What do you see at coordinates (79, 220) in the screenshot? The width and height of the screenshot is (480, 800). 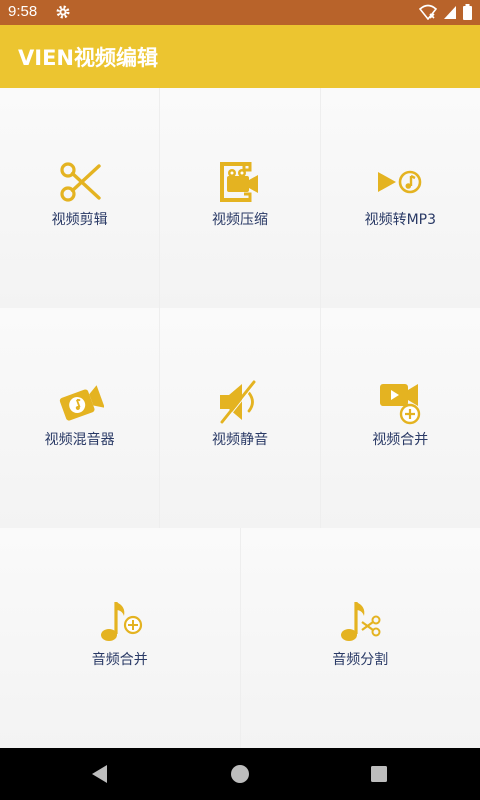 I see `video-cut-label: 视频剪辑` at bounding box center [79, 220].